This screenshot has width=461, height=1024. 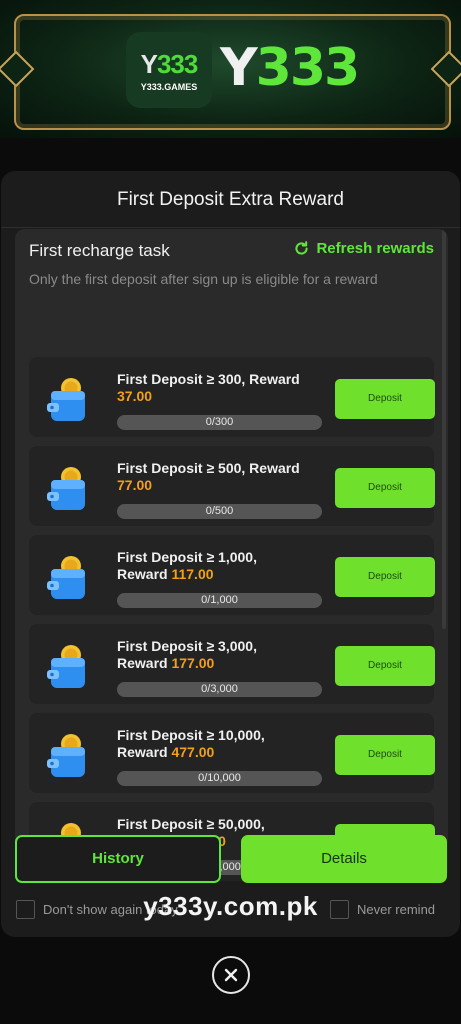 What do you see at coordinates (396, 909) in the screenshot?
I see `never-remind-label: Never remind` at bounding box center [396, 909].